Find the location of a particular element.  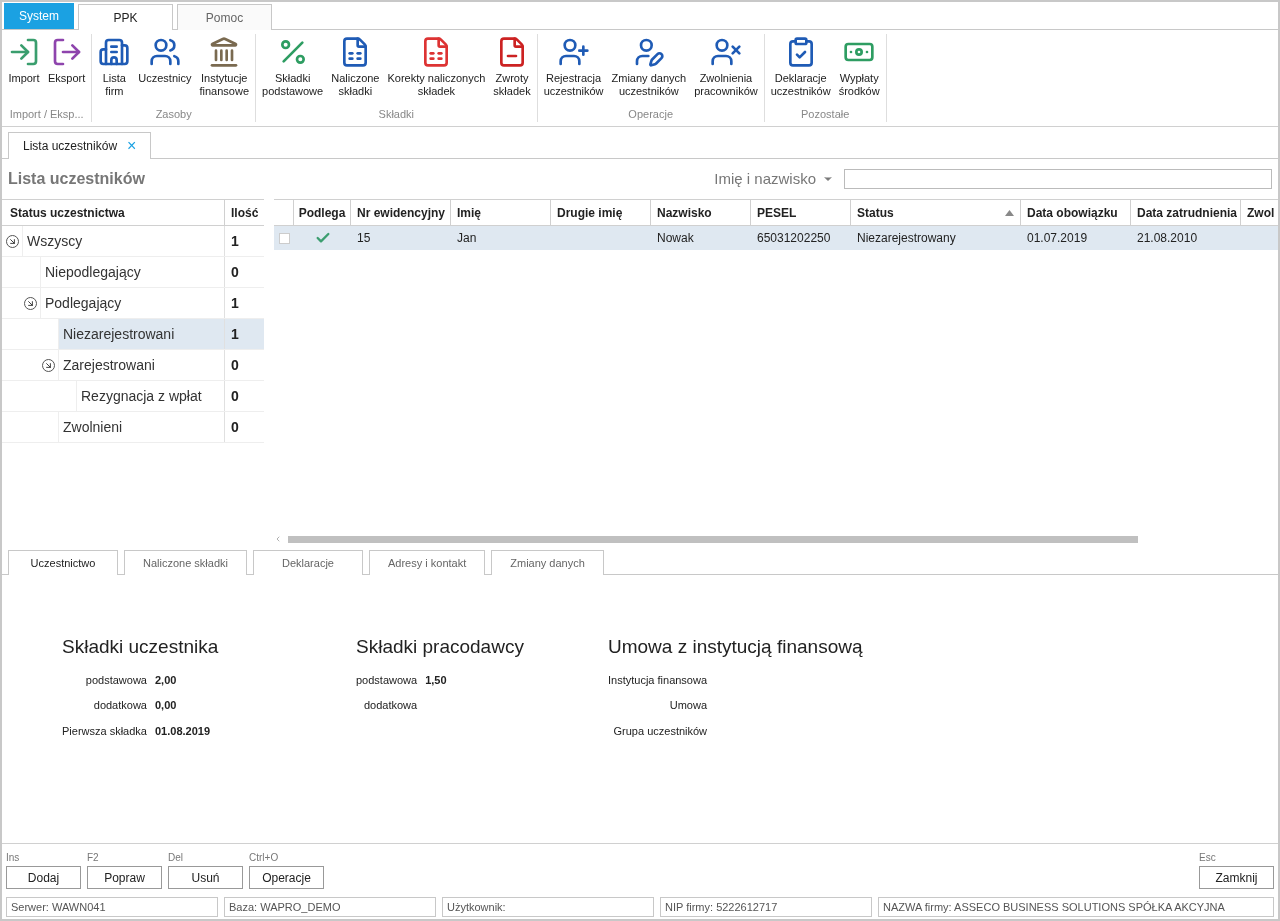

ribbon-button: Rejestracja uczestników is located at coordinates (573, 70).